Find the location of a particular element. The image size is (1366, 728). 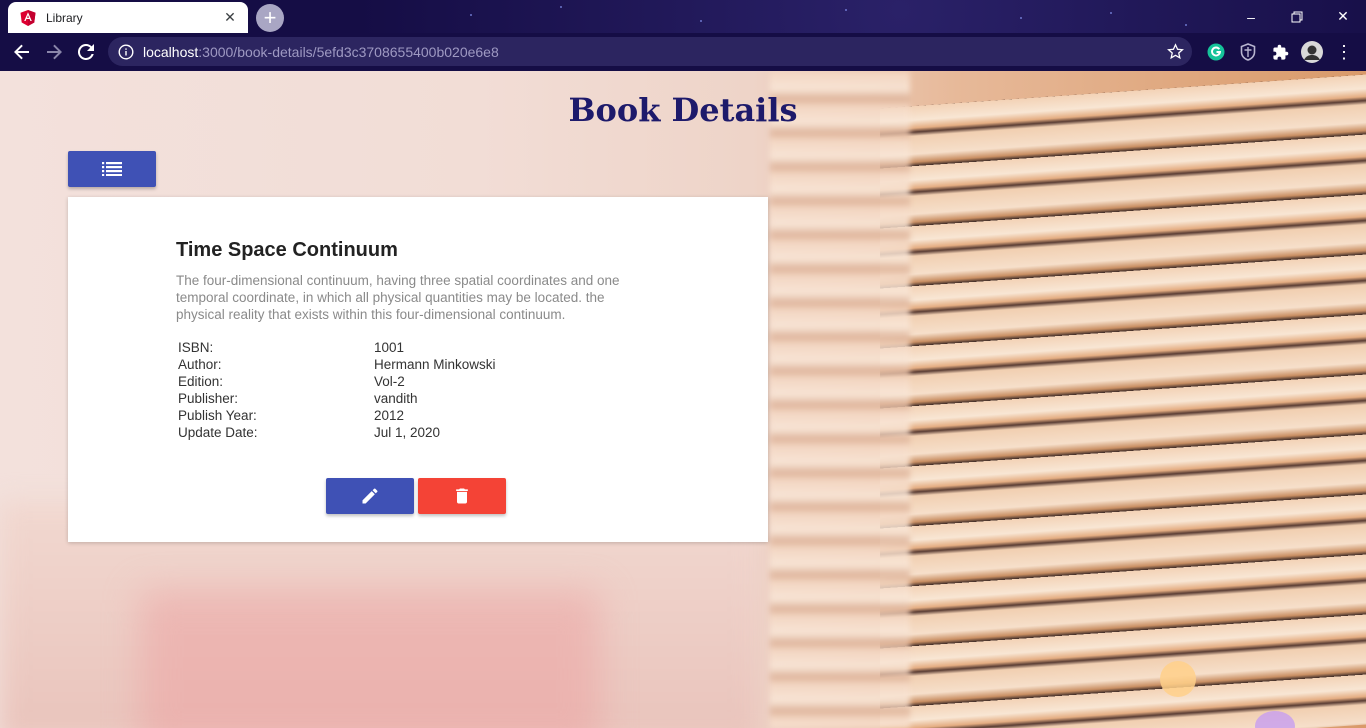

shield-icon is located at coordinates (1248, 52).